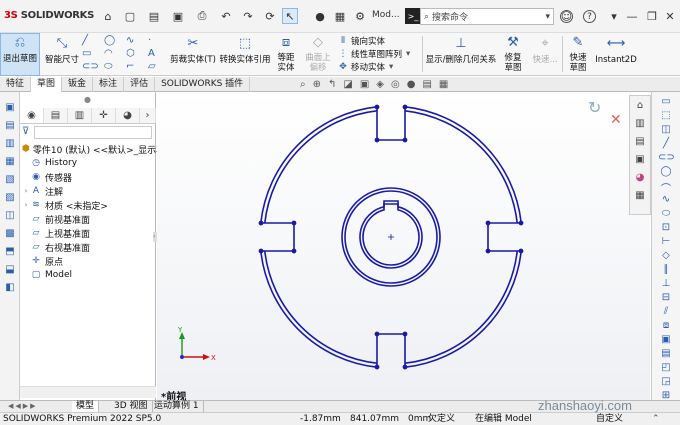 Image resolution: width=680 pixels, height=425 pixels. Describe the element at coordinates (666, 215) in the screenshot. I see `right-toolbar-tool-icon: ⬭` at that location.